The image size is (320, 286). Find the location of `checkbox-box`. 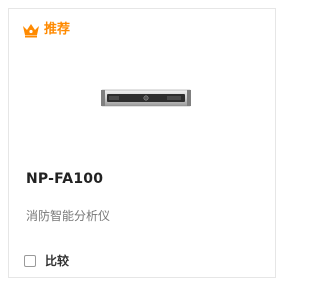

checkbox-box is located at coordinates (30, 260).